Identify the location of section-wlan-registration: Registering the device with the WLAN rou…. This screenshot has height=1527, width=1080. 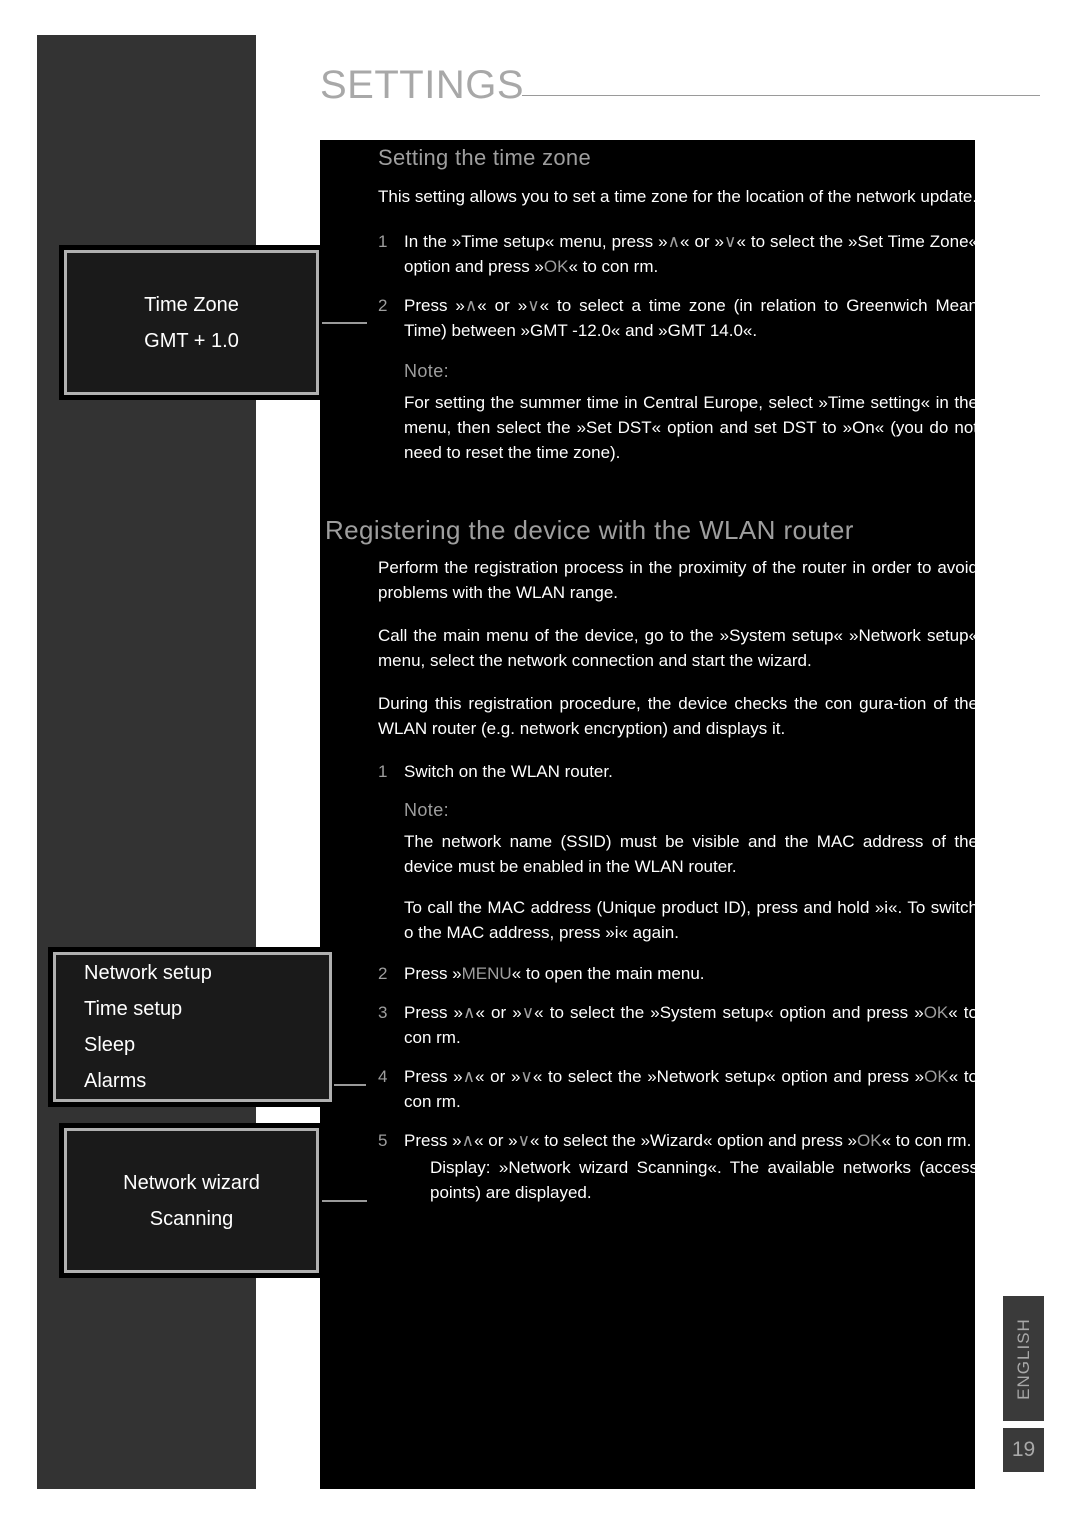
(650, 530).